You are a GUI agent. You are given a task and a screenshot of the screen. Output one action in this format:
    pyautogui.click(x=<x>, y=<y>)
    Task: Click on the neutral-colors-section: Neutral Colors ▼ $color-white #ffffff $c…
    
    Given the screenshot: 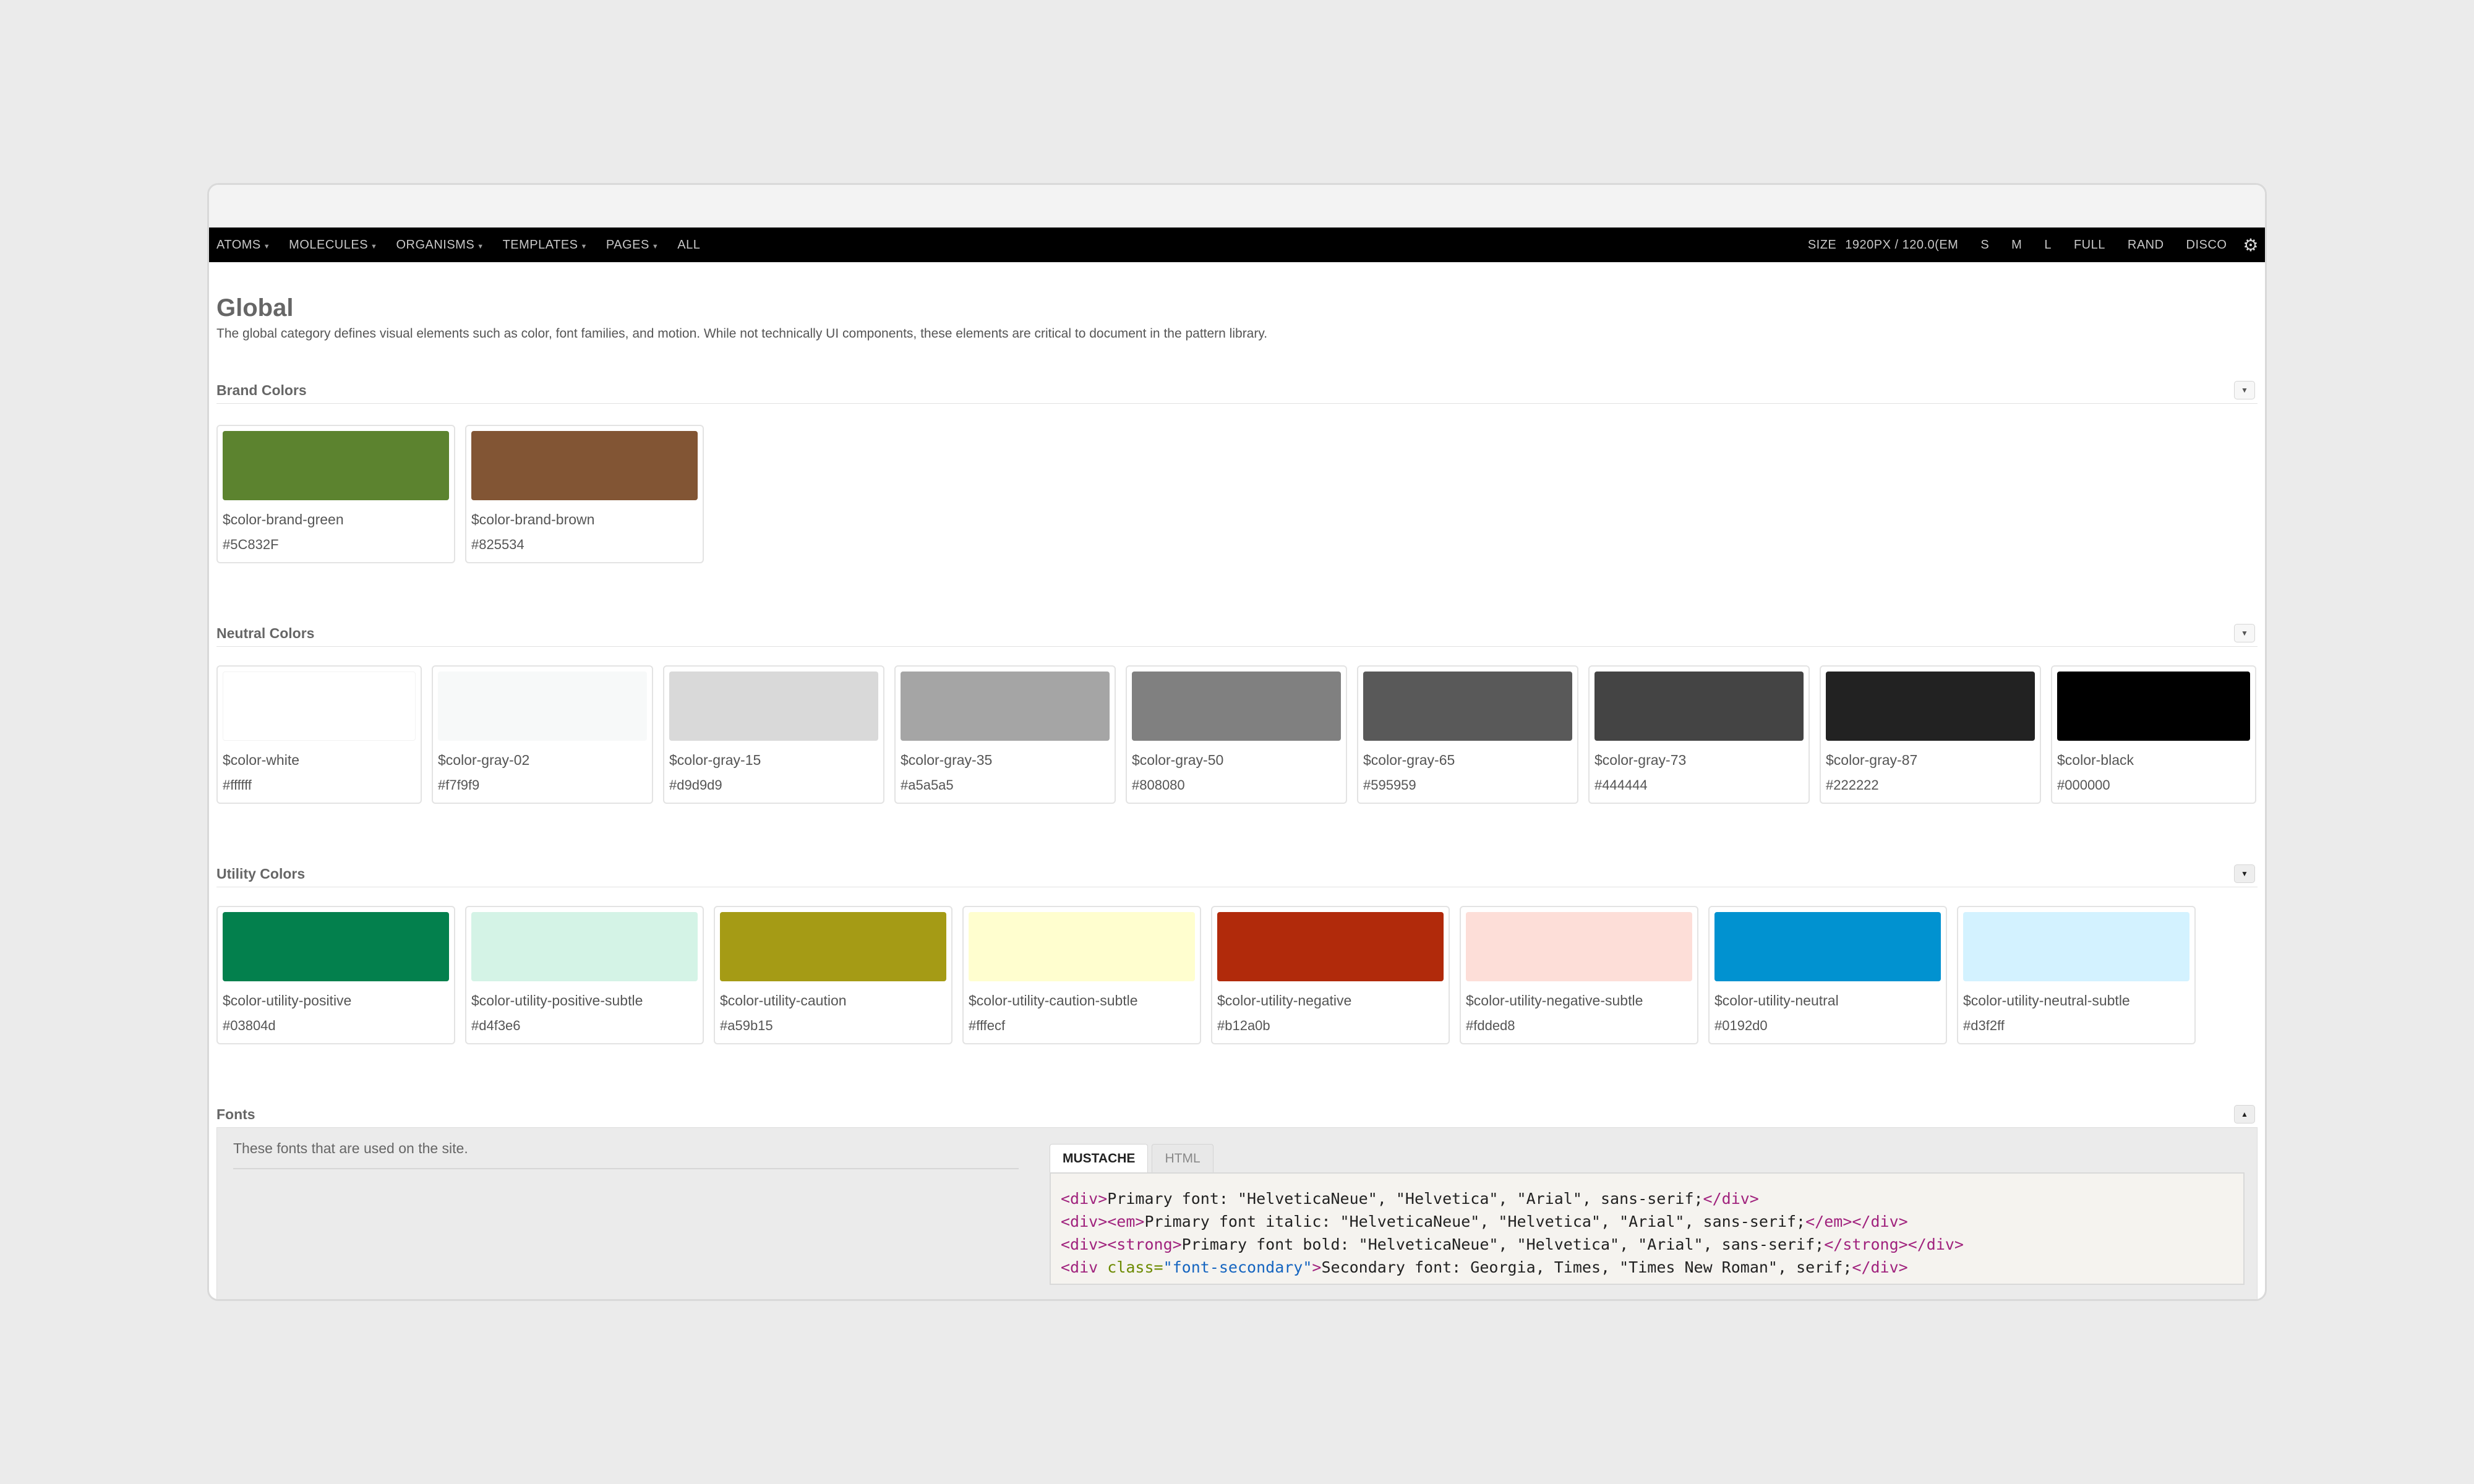 What is the action you would take?
    pyautogui.click(x=1237, y=712)
    